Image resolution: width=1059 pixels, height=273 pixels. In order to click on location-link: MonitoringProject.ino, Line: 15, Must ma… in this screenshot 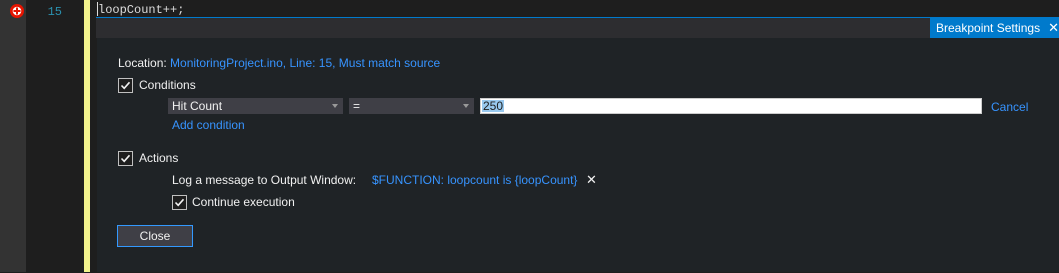, I will do `click(305, 63)`.